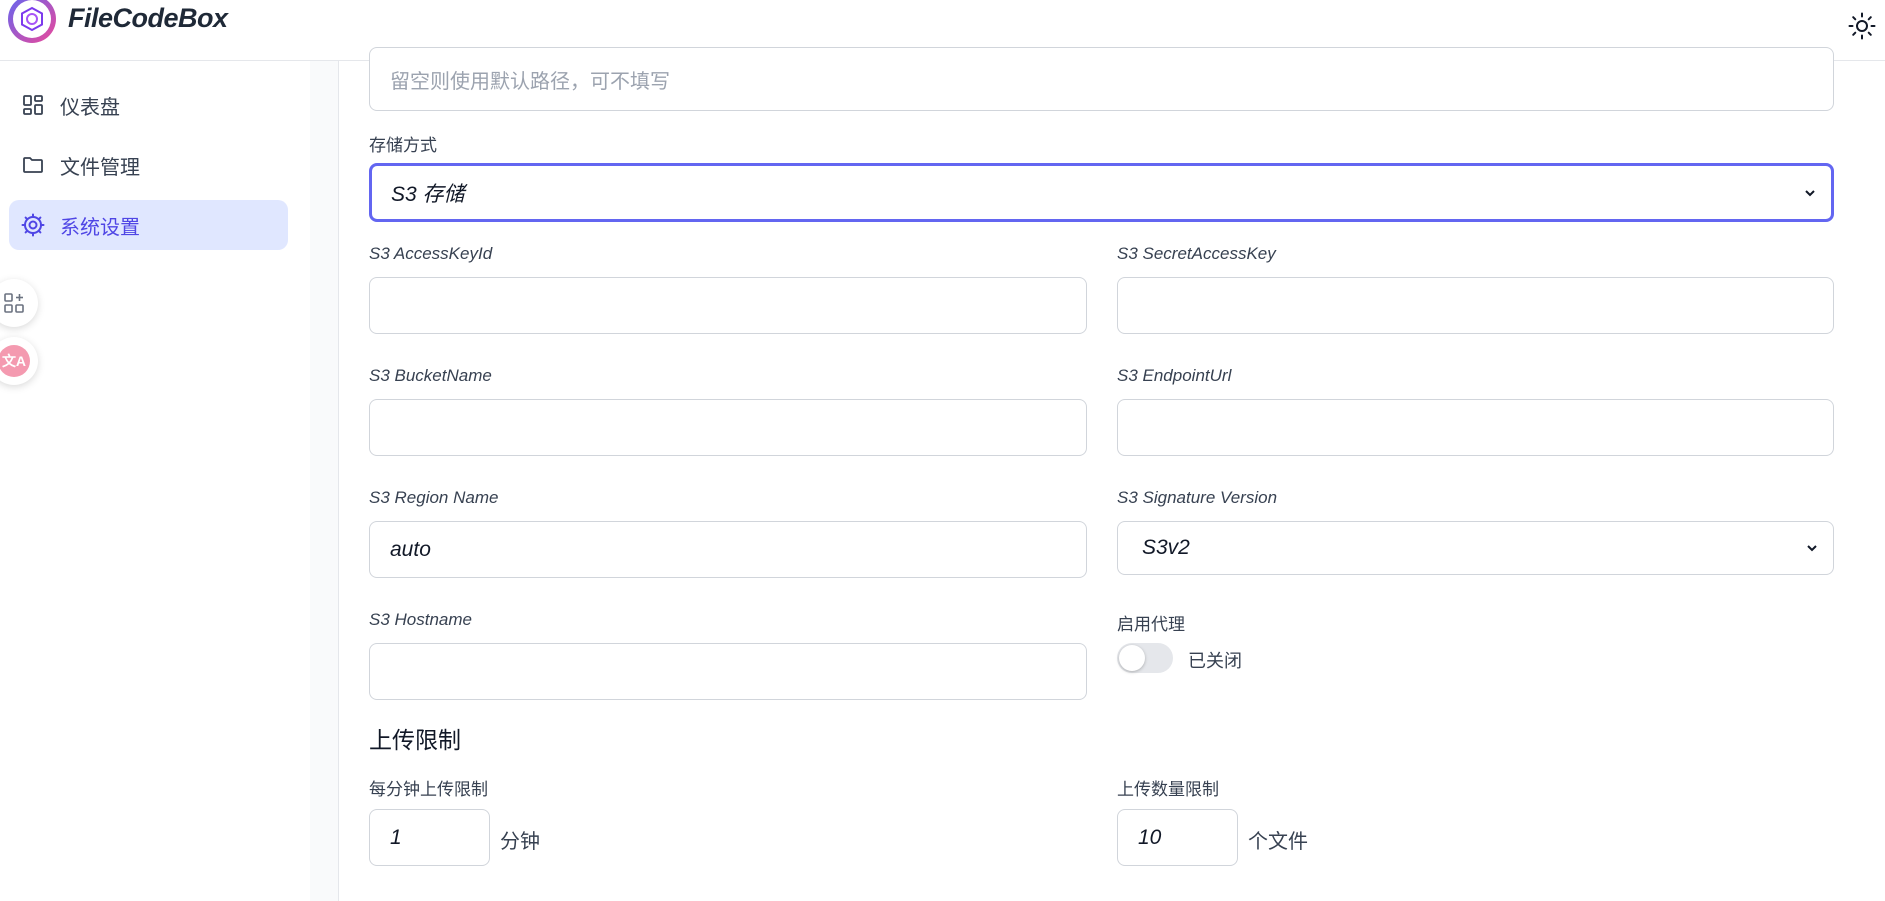 The image size is (1885, 901). What do you see at coordinates (1174, 375) in the screenshot?
I see `s3-endpoint-url-label: S3 EndpointUrl` at bounding box center [1174, 375].